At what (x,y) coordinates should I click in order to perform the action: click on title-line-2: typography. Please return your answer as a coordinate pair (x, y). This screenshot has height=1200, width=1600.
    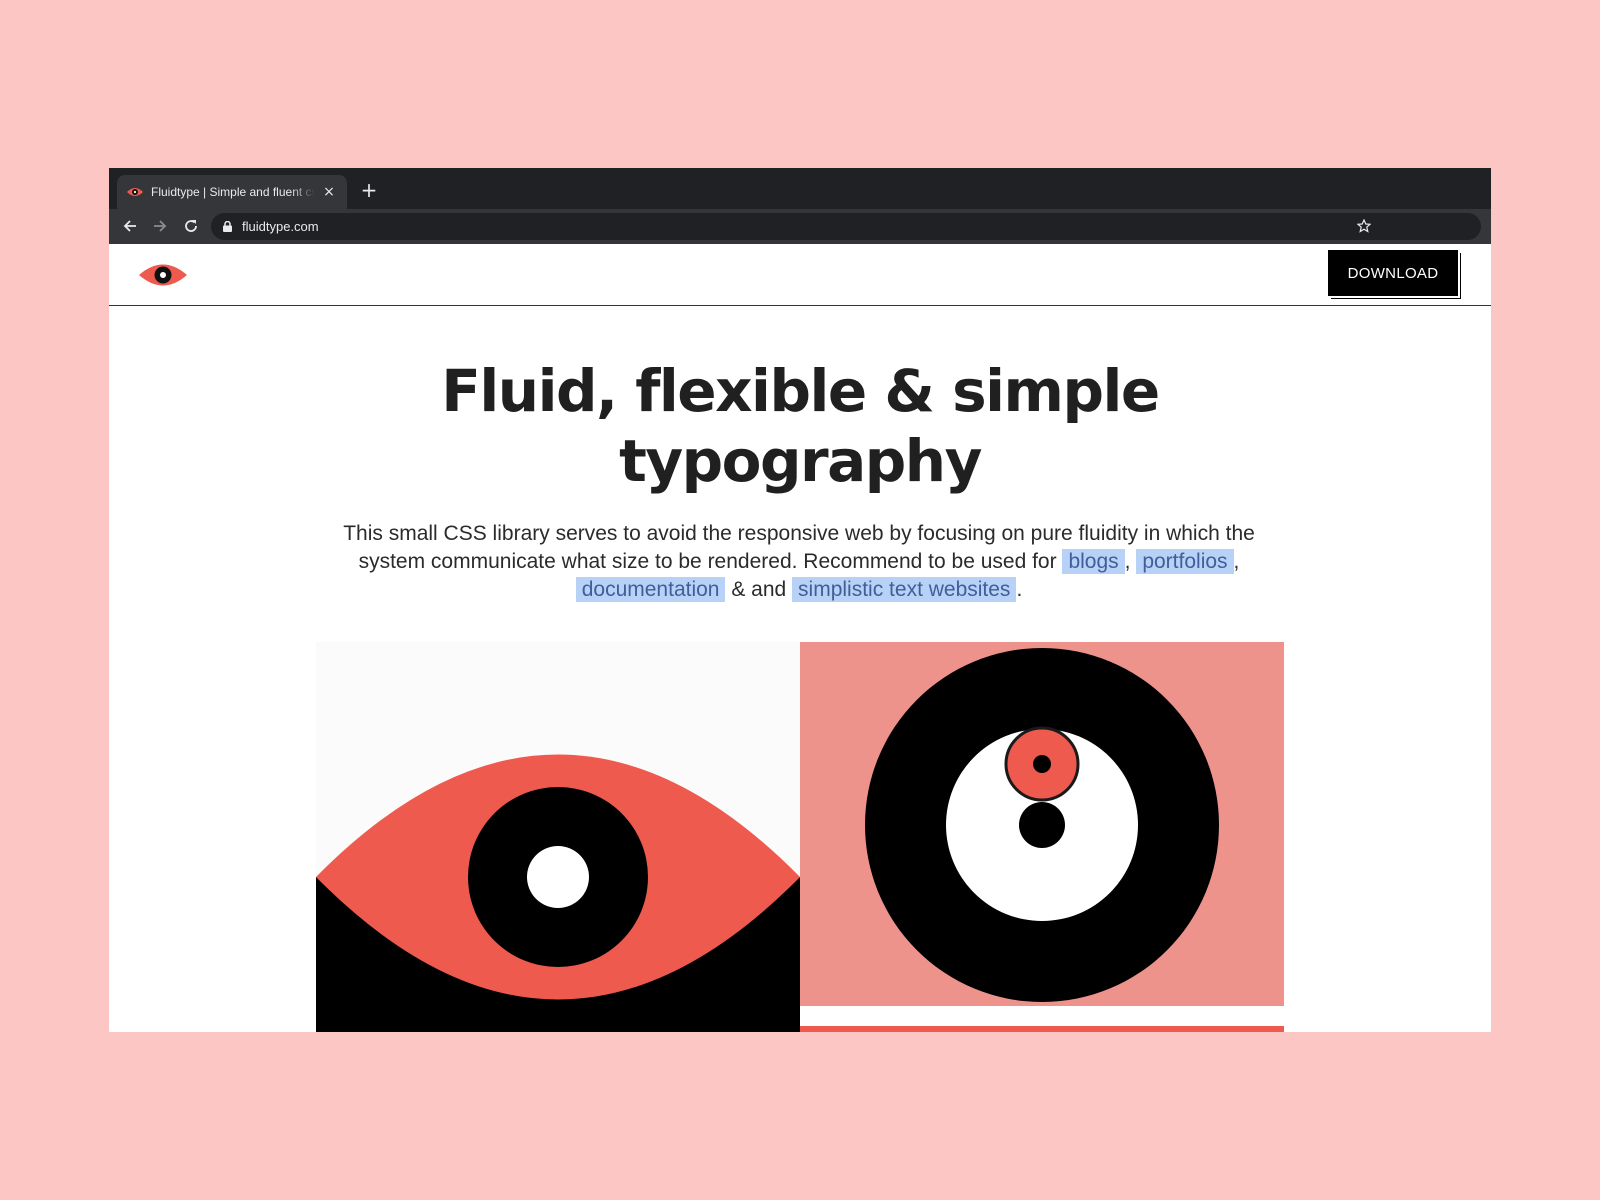
    Looking at the image, I should click on (800, 461).